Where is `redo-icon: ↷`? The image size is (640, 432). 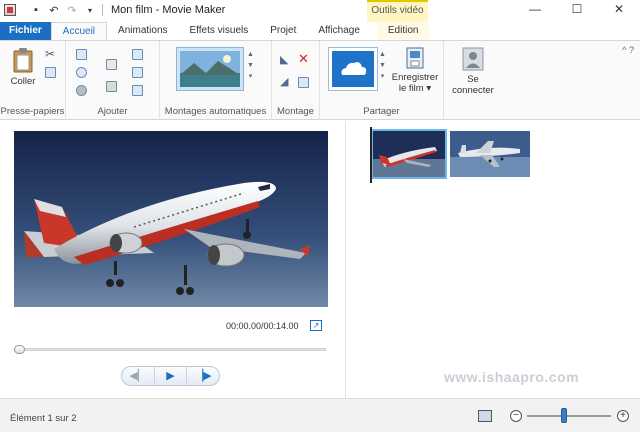
redo-icon: ↷ is located at coordinates (72, 10).